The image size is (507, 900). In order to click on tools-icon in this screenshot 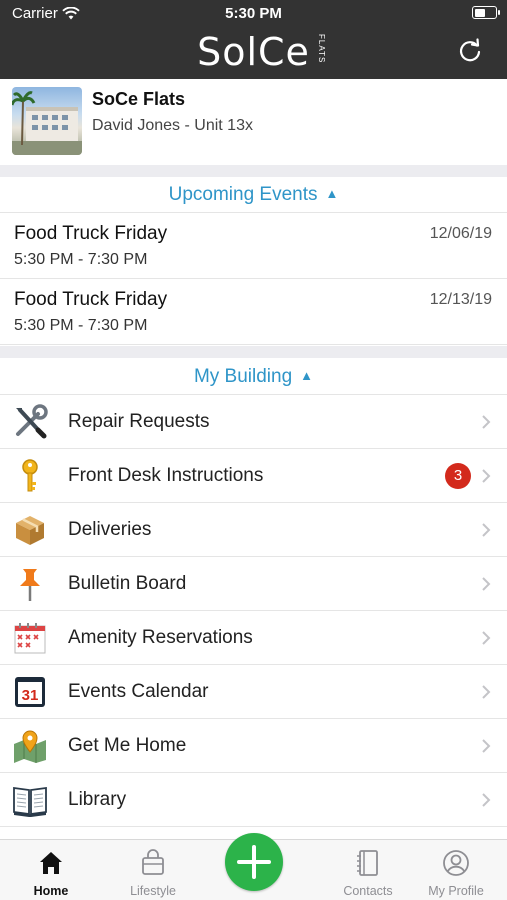, I will do `click(32, 421)`.